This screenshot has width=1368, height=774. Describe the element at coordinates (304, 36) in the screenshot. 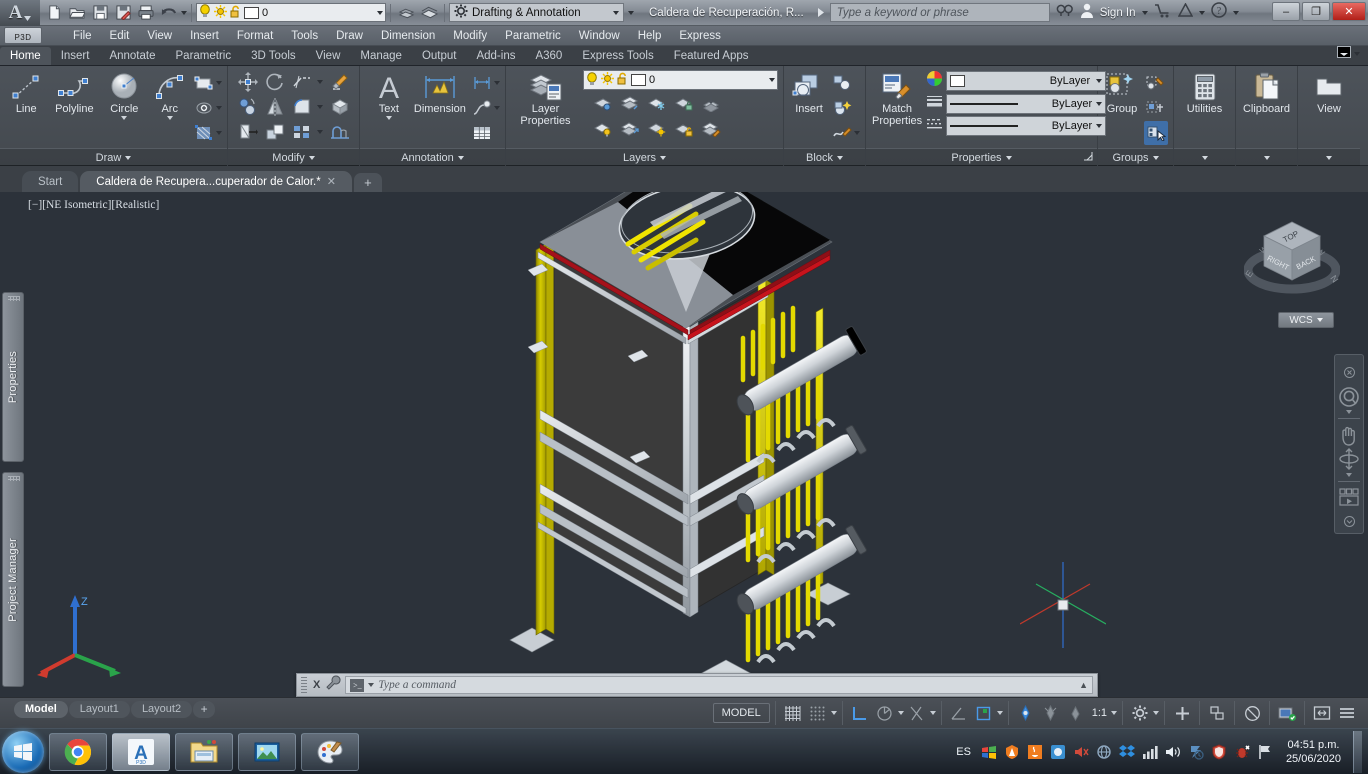

I see `menu-tools: Tools` at that location.